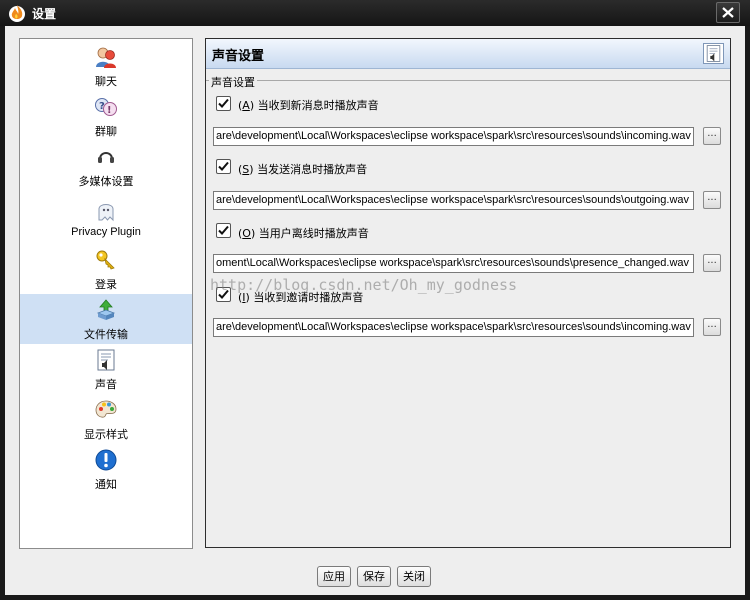 Image resolution: width=750 pixels, height=600 pixels. I want to click on outgoing-sound-checkbox, so click(223, 166).